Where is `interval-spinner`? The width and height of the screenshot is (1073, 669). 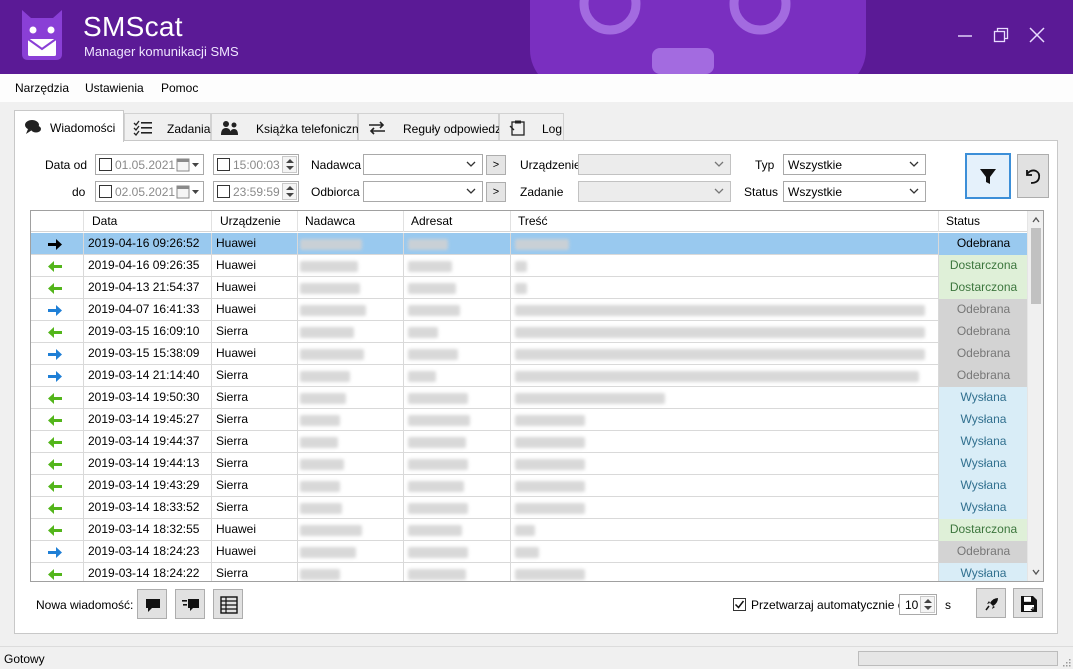 interval-spinner is located at coordinates (927, 604).